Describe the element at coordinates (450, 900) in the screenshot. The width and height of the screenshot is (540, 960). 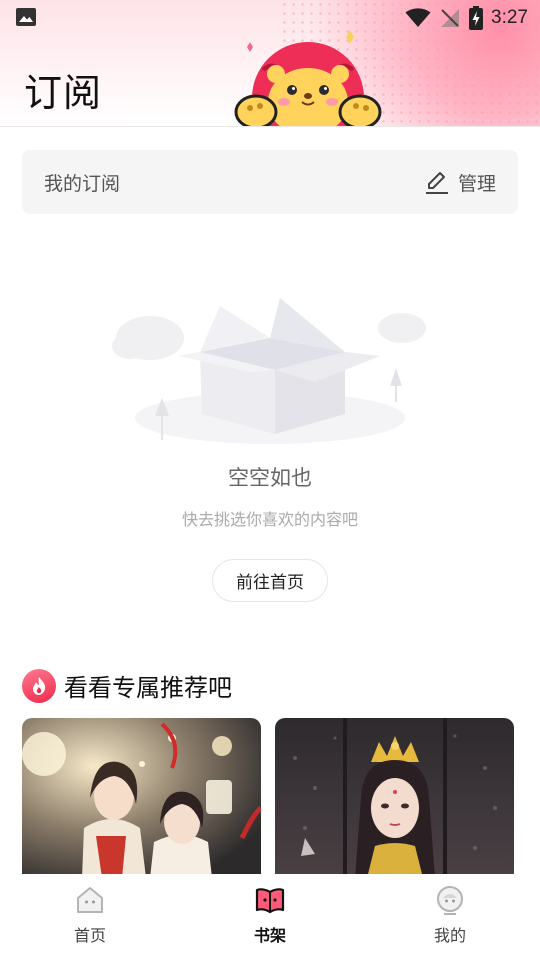
I see `profile-icon` at that location.